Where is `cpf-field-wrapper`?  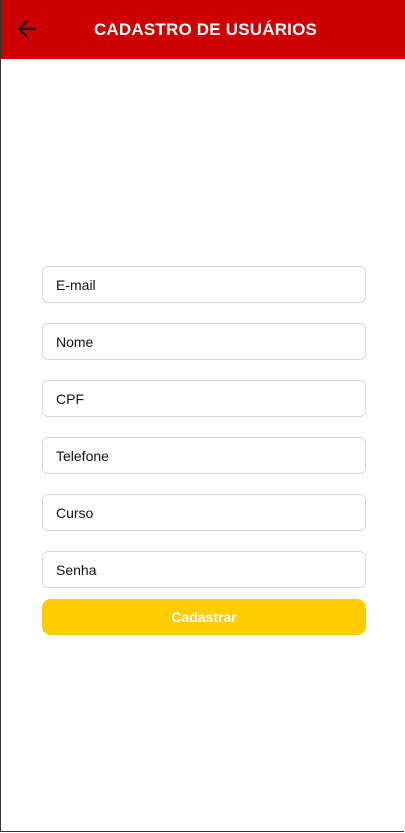
cpf-field-wrapper is located at coordinates (204, 398).